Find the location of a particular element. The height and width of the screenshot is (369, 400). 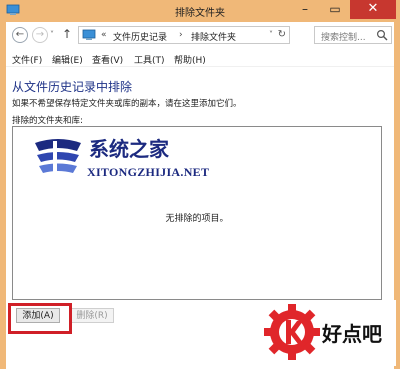

watermark-logo-icon is located at coordinates (58, 156).